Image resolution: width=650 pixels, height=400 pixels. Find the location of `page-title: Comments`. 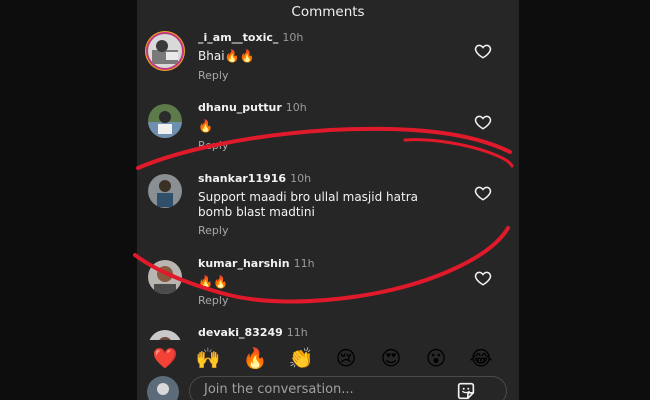

page-title: Comments is located at coordinates (328, 12).